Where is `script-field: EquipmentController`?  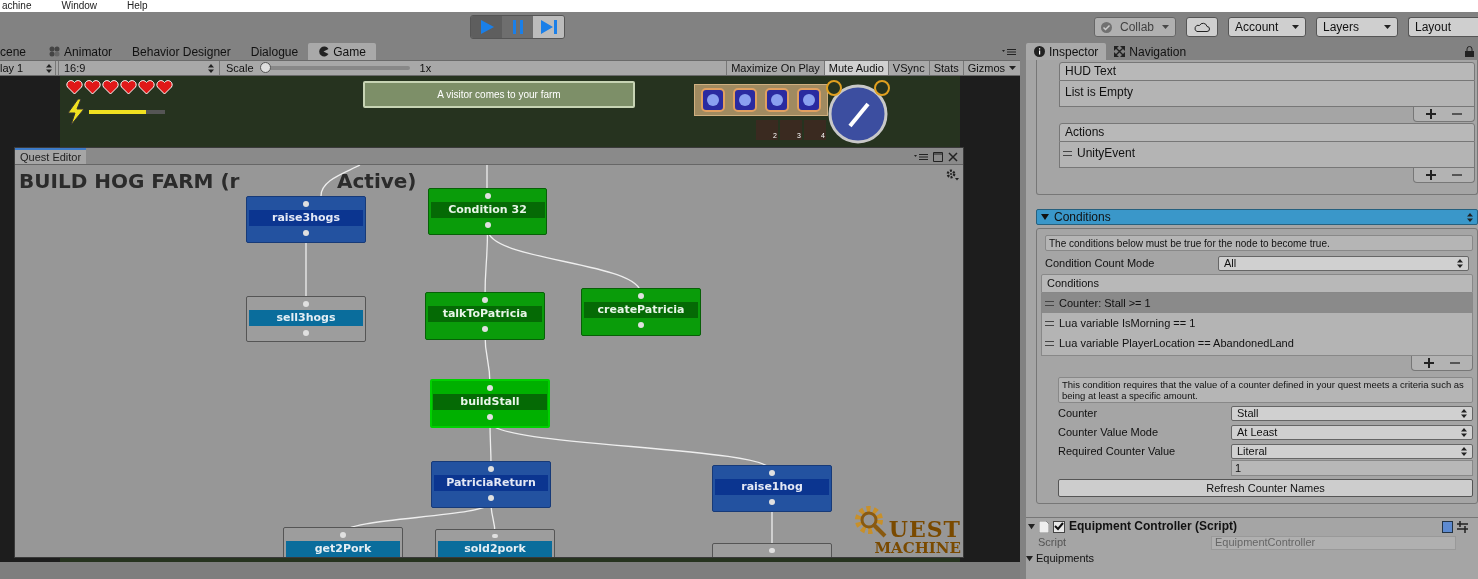
script-field: EquipmentController is located at coordinates (1333, 542).